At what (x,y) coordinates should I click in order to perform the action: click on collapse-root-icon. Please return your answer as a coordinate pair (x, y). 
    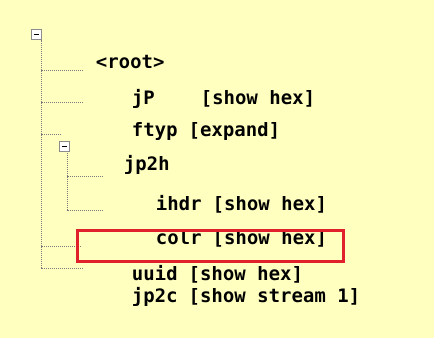
    Looking at the image, I should click on (36, 34).